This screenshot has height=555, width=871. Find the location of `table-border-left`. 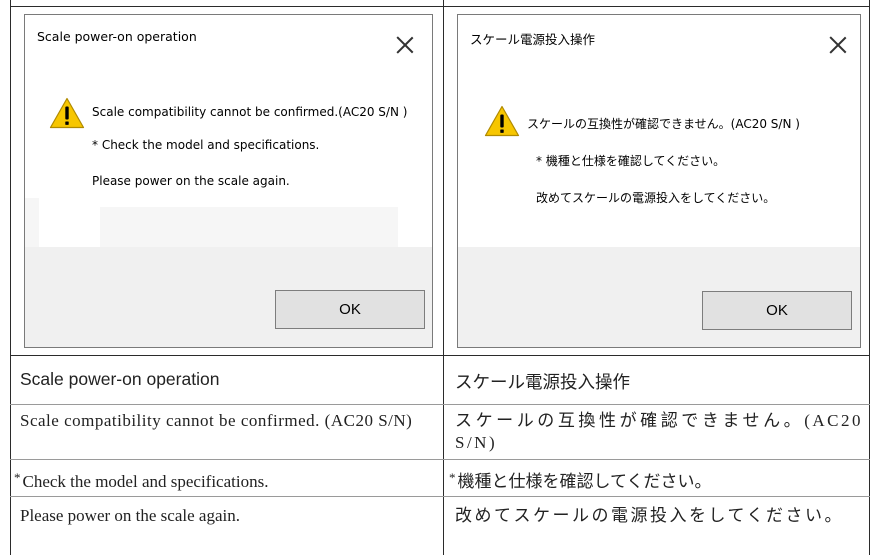

table-border-left is located at coordinates (10, 277).